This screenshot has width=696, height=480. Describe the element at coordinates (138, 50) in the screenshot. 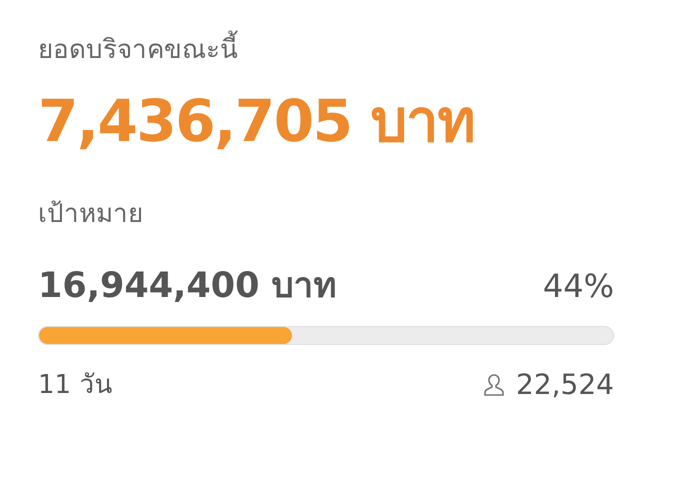

I see `raised-label: ยอดบริจาคขณะนี้` at that location.